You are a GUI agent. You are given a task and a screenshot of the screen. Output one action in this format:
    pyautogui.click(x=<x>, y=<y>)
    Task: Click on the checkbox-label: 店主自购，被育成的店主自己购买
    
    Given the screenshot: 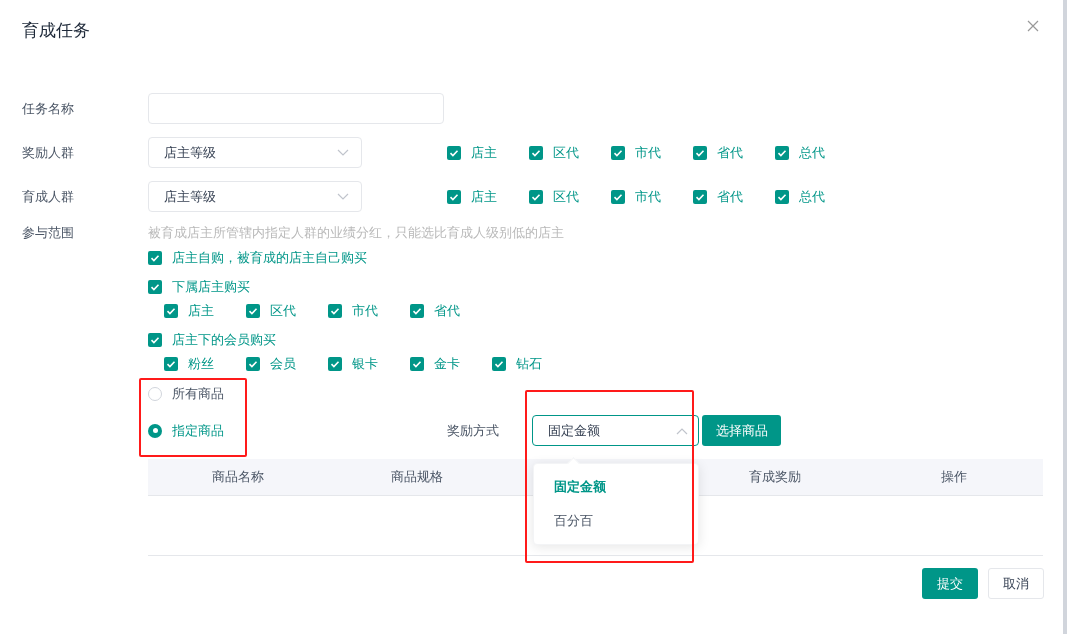 What is the action you would take?
    pyautogui.click(x=269, y=258)
    